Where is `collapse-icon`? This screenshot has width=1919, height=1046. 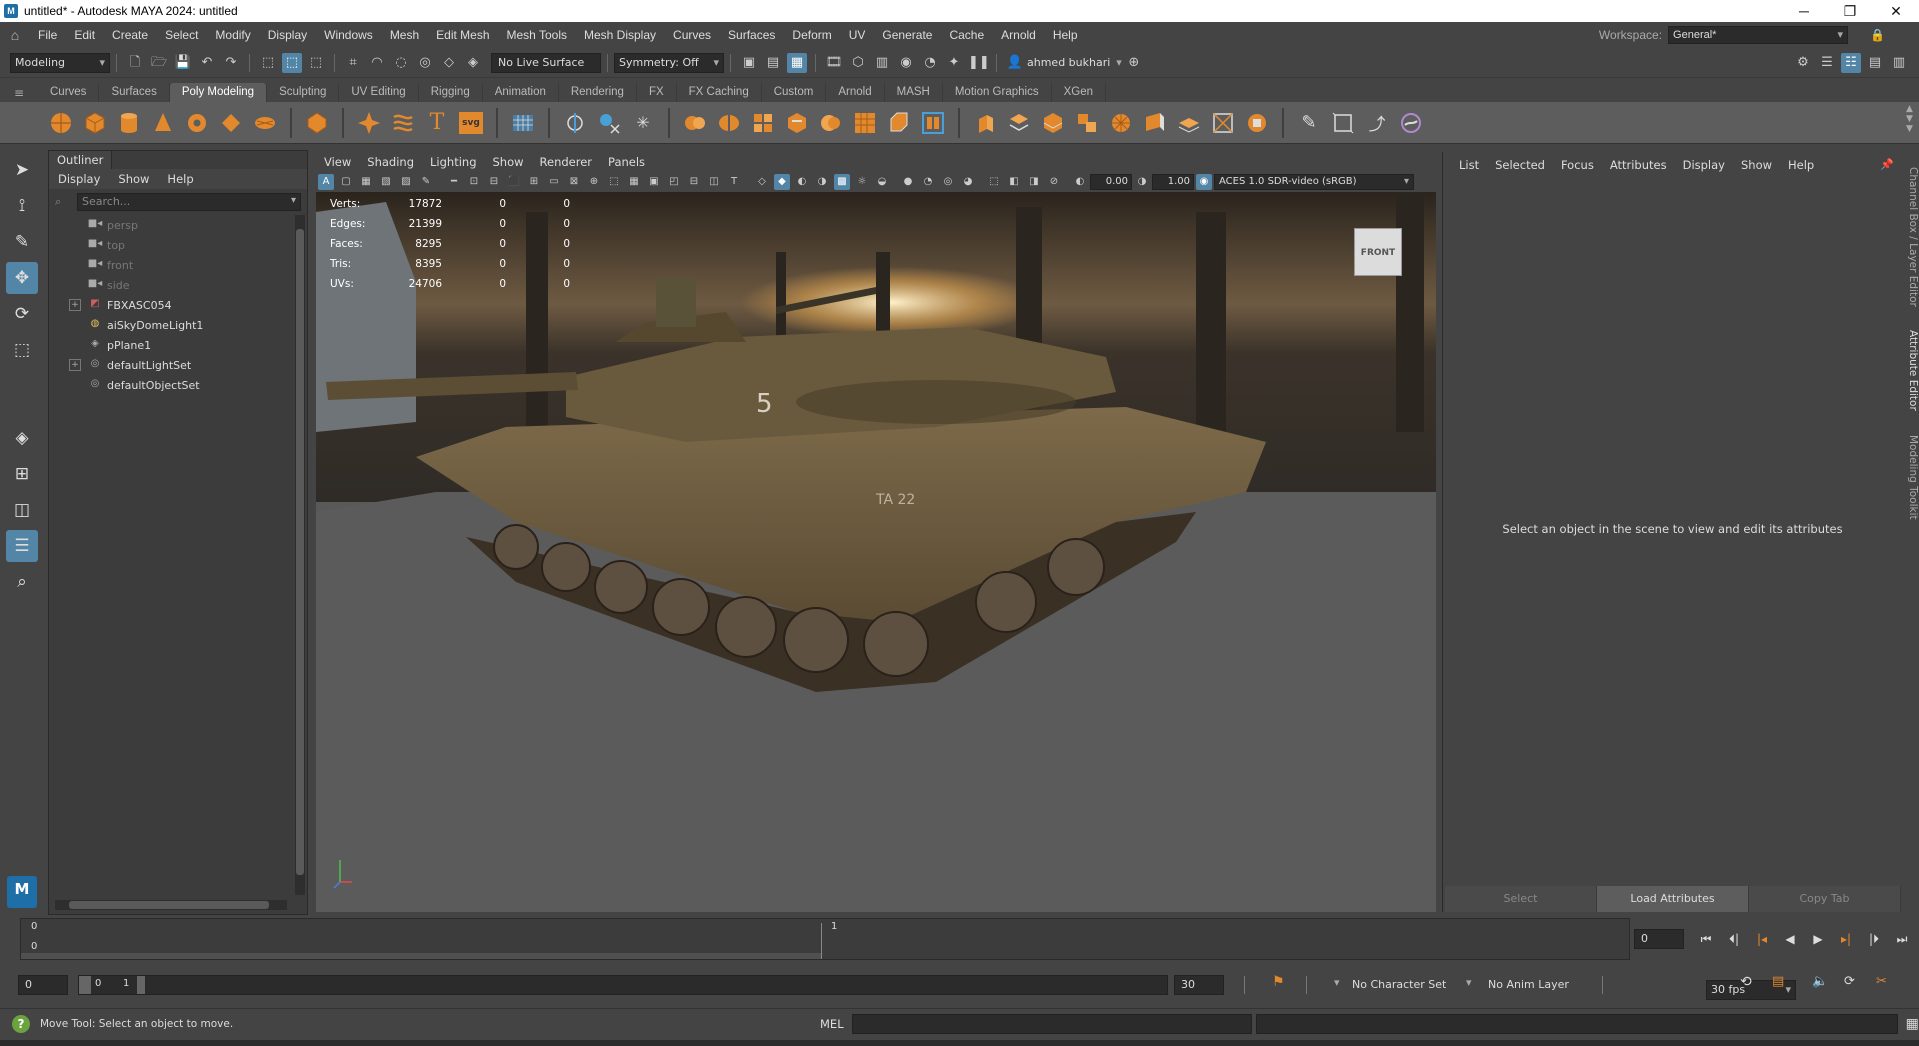
collapse-icon is located at coordinates (1223, 123).